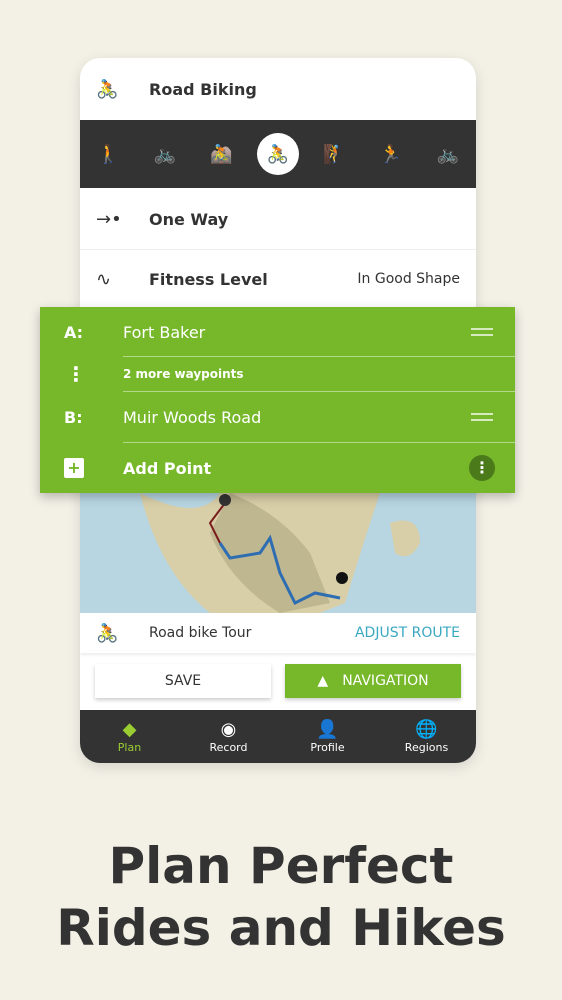 This screenshot has height=1000, width=562. I want to click on climbing-icon: 🧗, so click(335, 154).